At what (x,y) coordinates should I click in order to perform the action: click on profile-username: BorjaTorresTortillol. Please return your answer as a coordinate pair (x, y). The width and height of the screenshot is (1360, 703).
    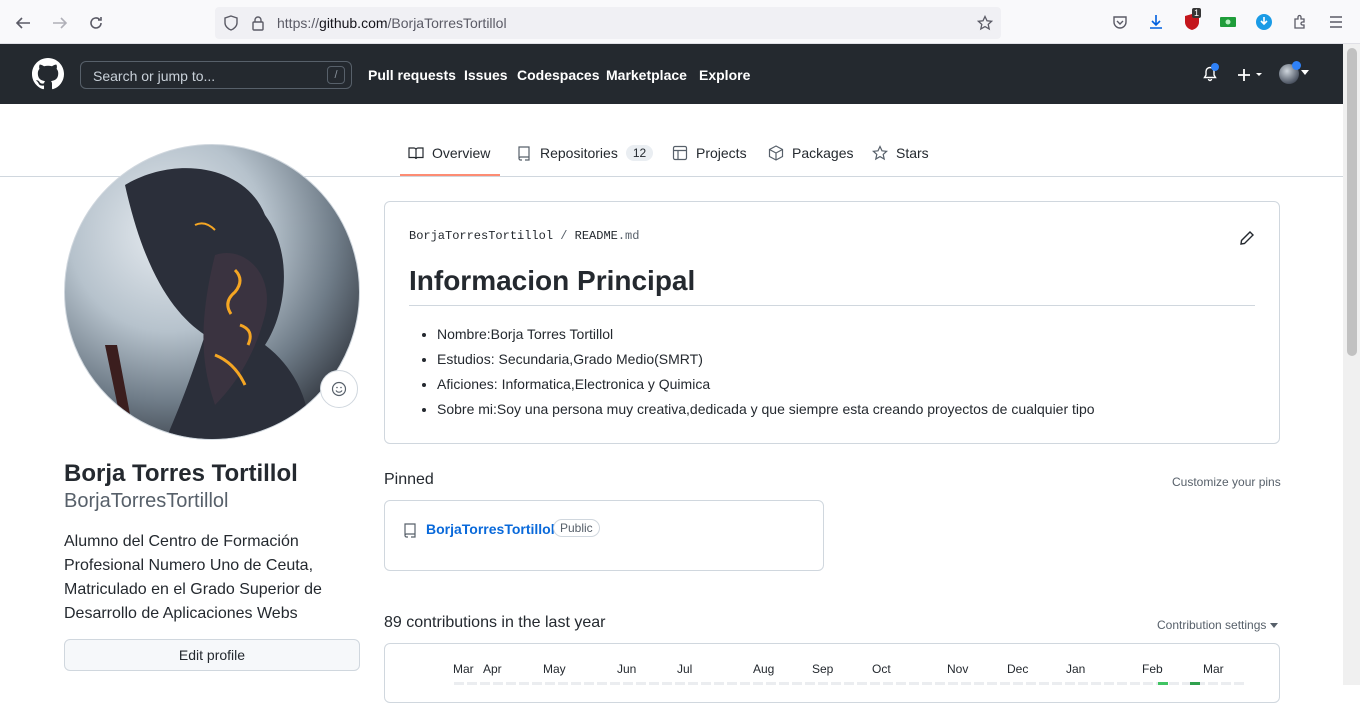
    Looking at the image, I should click on (146, 501).